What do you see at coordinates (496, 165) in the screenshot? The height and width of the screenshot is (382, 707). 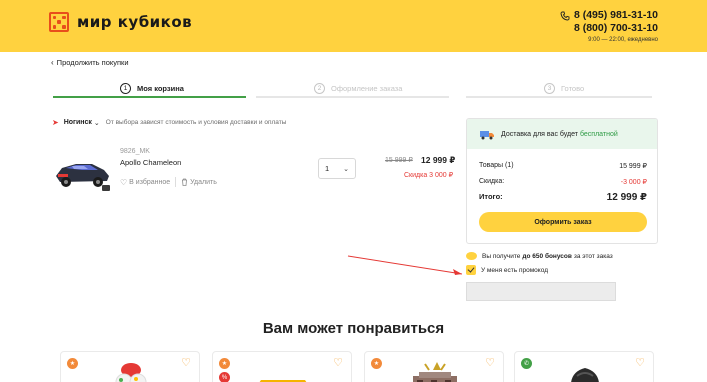 I see `goods-label: Товары (1)` at bounding box center [496, 165].